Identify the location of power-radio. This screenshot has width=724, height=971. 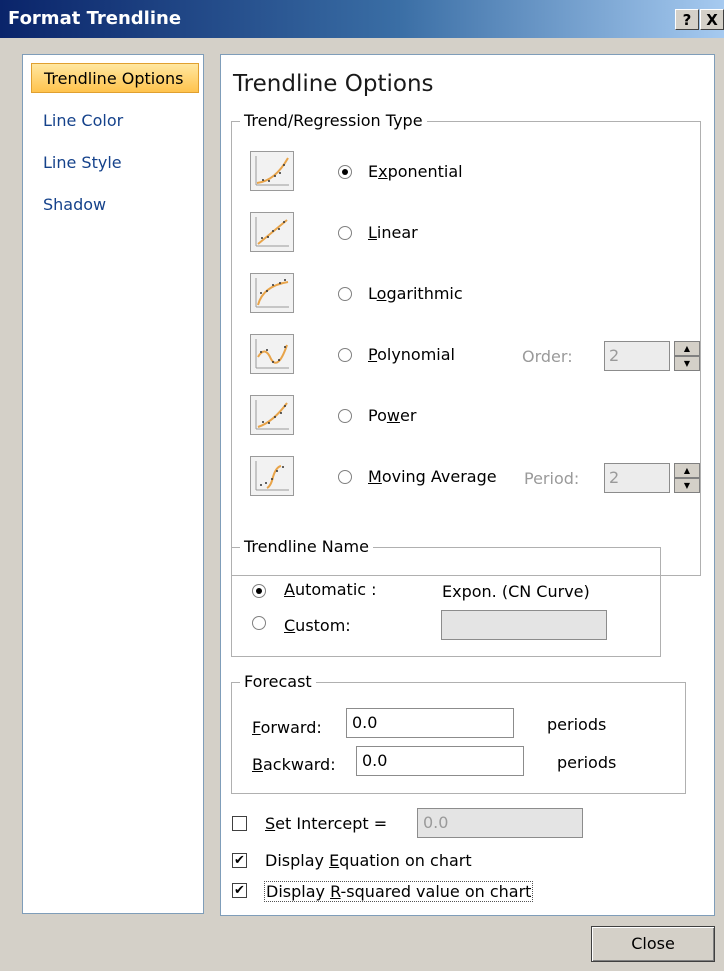
(345, 416).